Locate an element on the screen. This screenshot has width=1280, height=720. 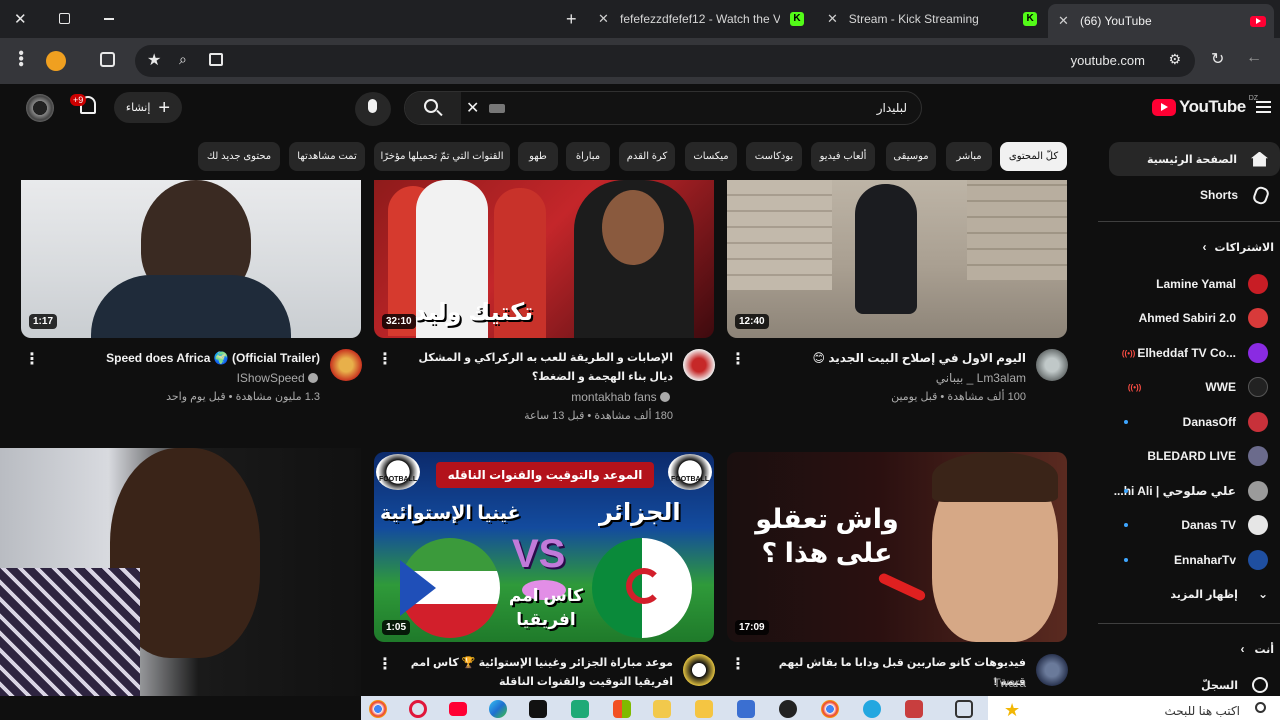
keyboard-icon is located at coordinates (497, 108).